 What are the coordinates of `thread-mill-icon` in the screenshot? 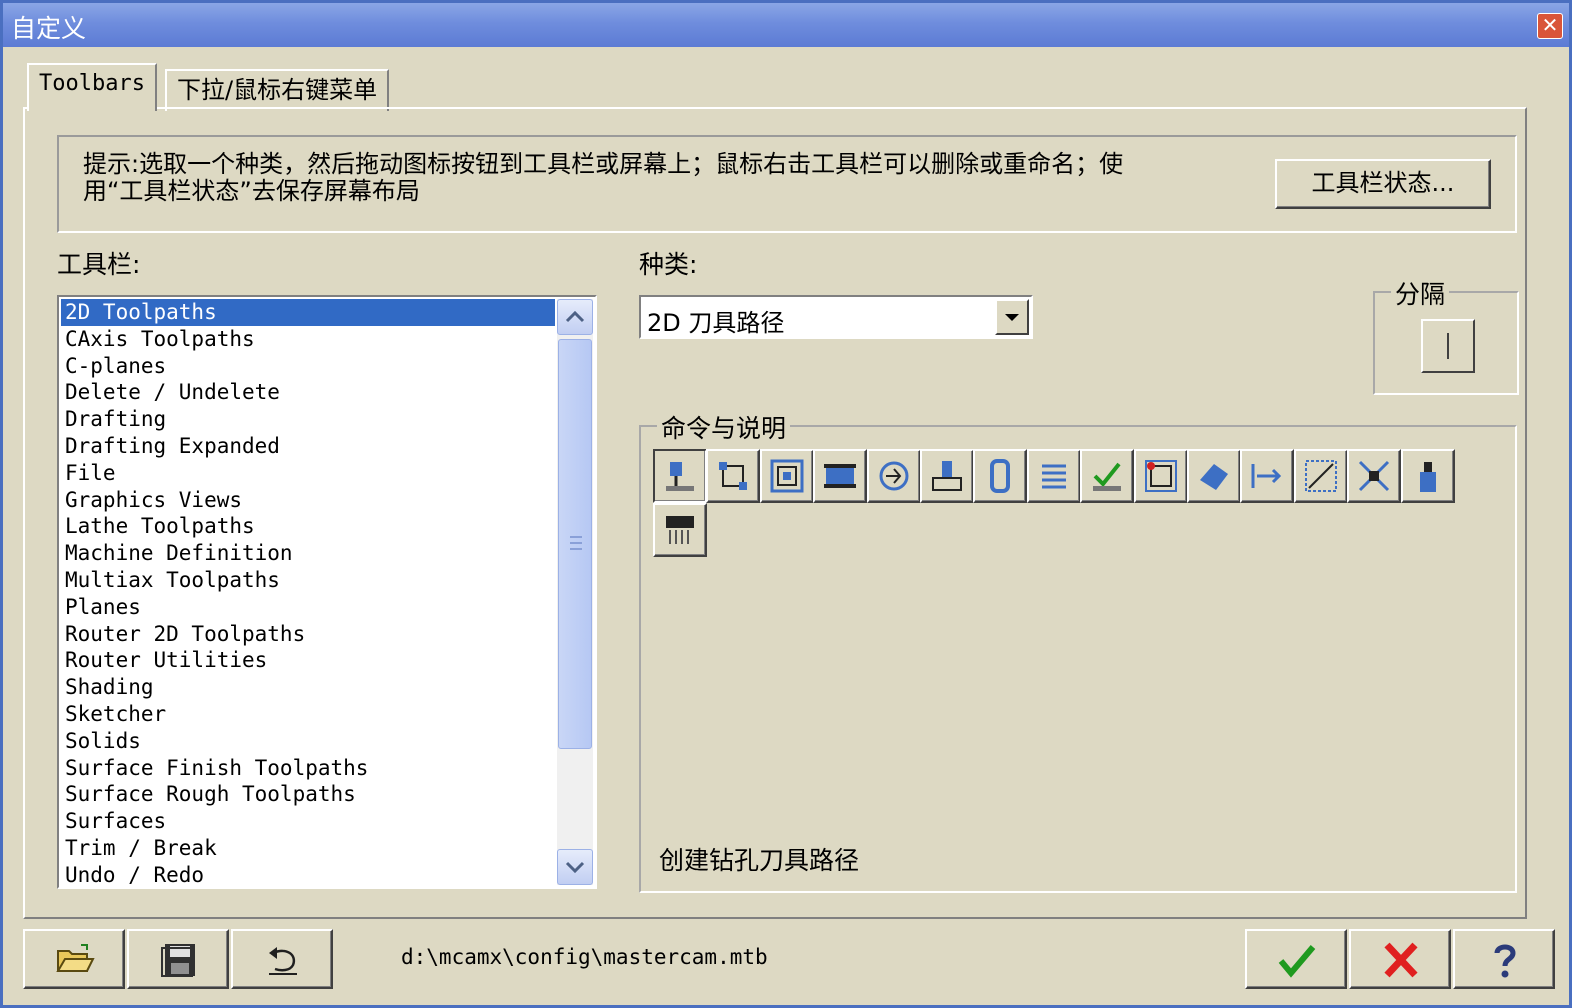 It's located at (1000, 476).